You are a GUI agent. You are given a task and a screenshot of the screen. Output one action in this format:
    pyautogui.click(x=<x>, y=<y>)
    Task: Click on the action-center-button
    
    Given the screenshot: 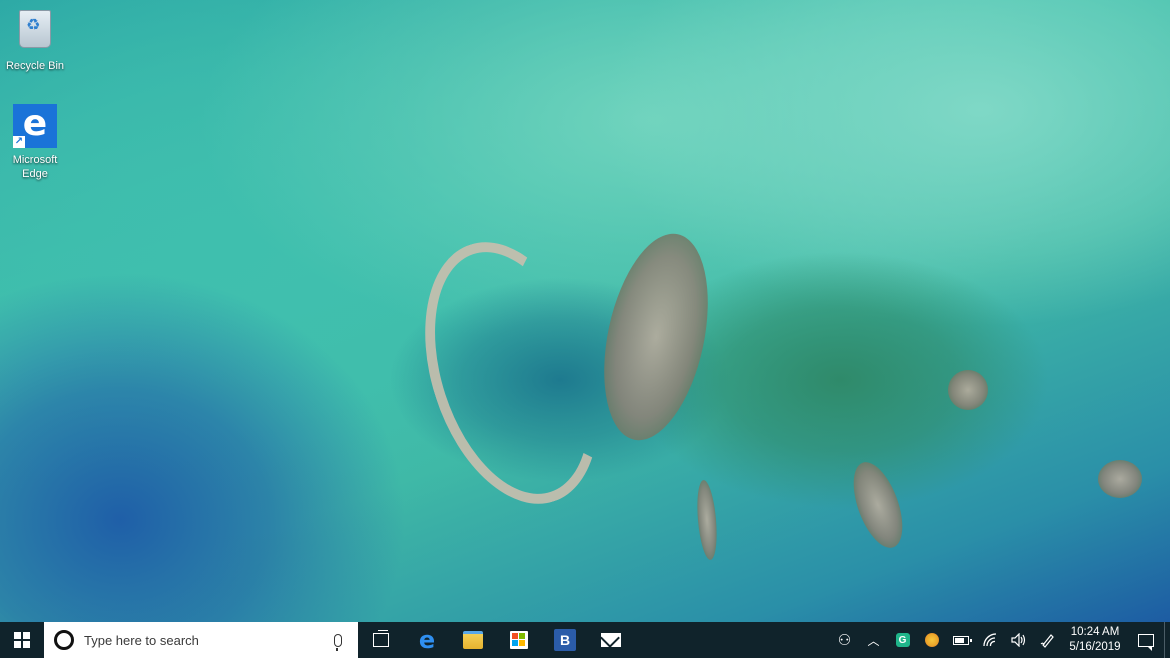 What is the action you would take?
    pyautogui.click(x=1146, y=640)
    